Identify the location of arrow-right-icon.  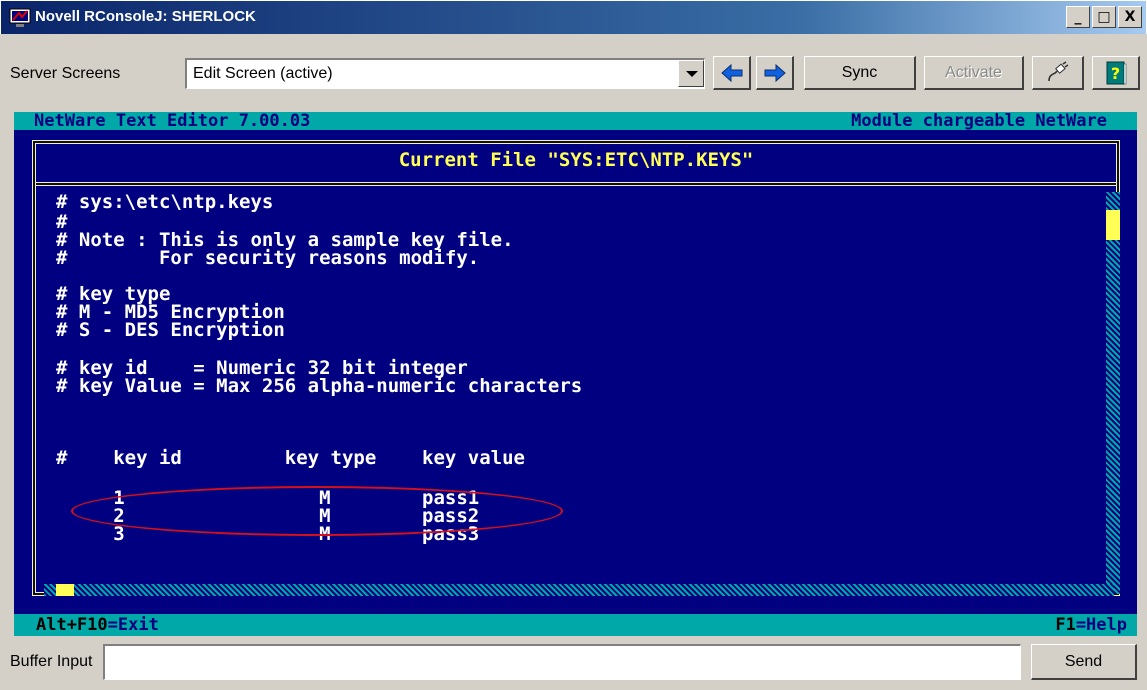
(775, 72).